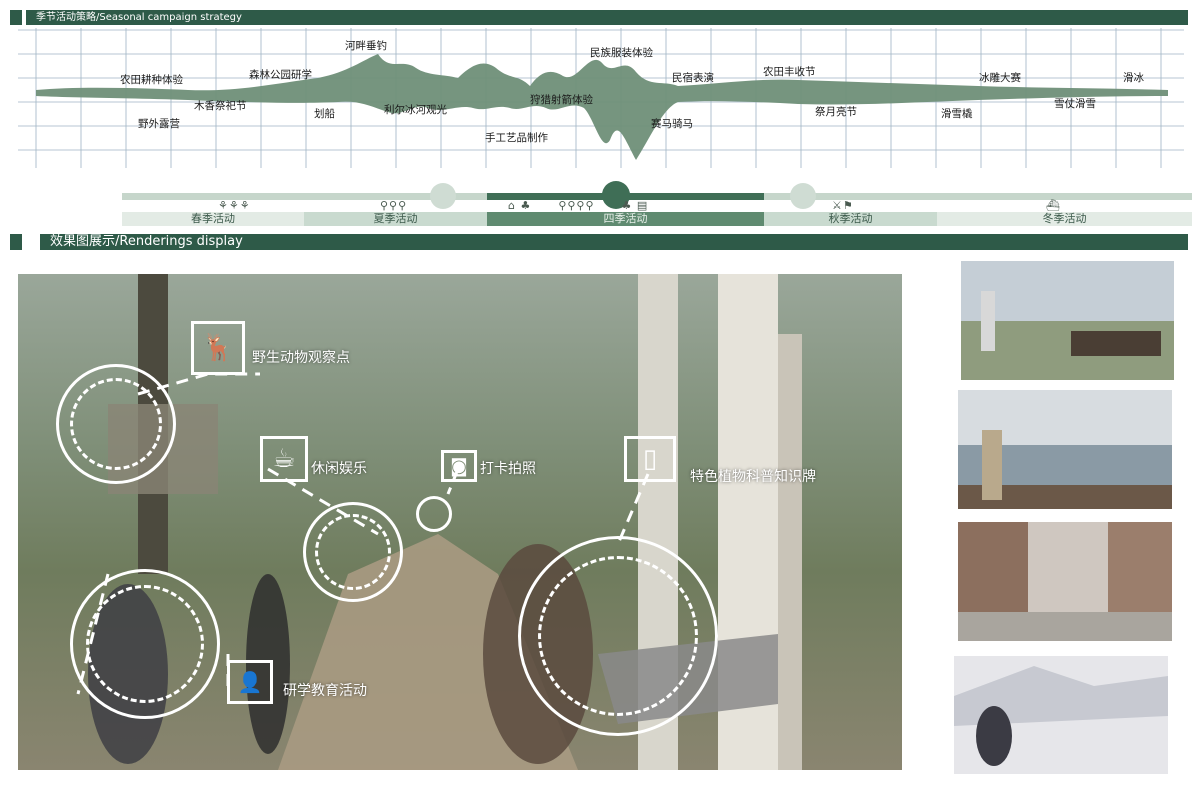  I want to click on event-label: 利尔冰河观光, so click(415, 110).